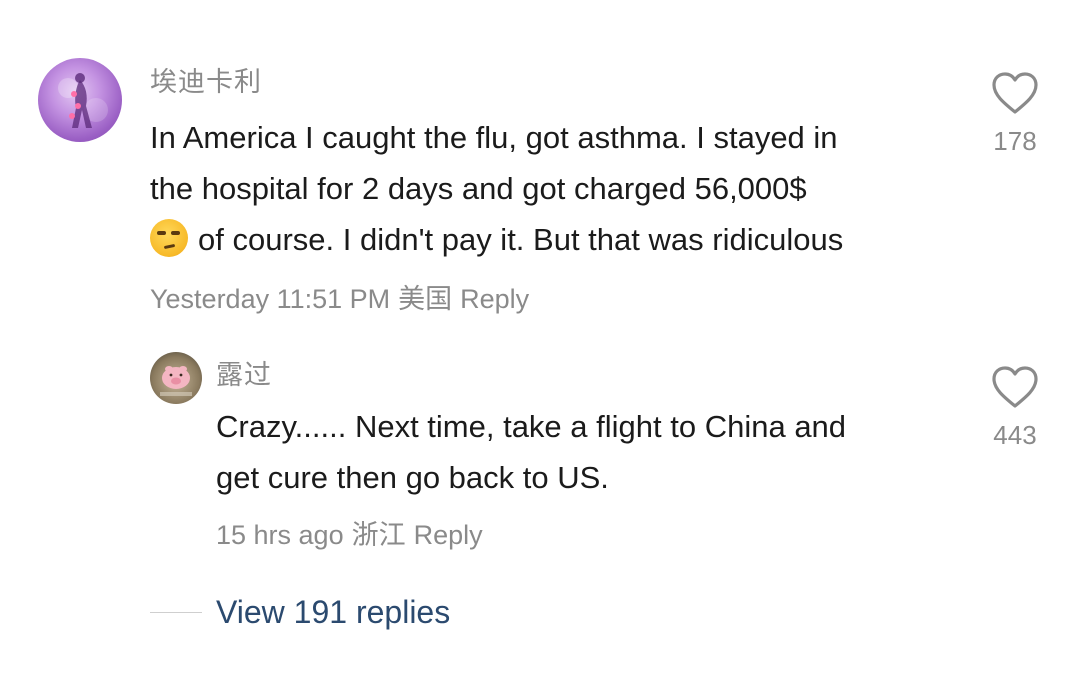 This screenshot has width=1080, height=682. Describe the element at coordinates (176, 381) in the screenshot. I see `avatar-pig-icon` at that location.